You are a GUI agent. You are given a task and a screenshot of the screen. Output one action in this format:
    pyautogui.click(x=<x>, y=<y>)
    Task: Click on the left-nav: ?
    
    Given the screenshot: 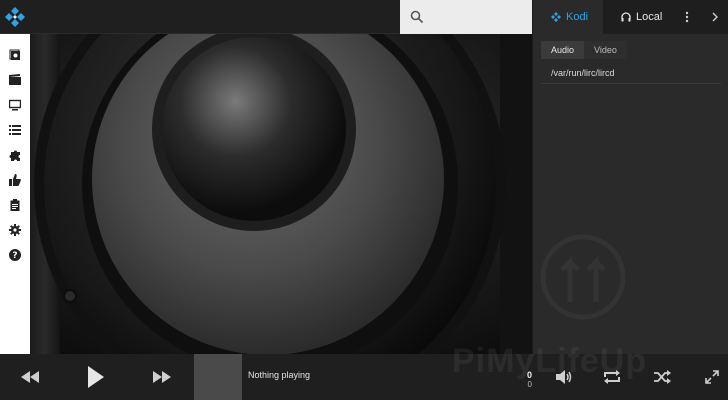 What is the action you would take?
    pyautogui.click(x=15, y=194)
    